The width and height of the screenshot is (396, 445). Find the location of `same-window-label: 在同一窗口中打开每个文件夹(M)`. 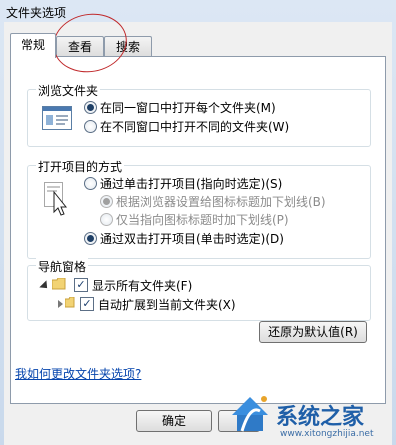

same-window-label: 在同一窗口中打开每个文件夹(M) is located at coordinates (188, 107).